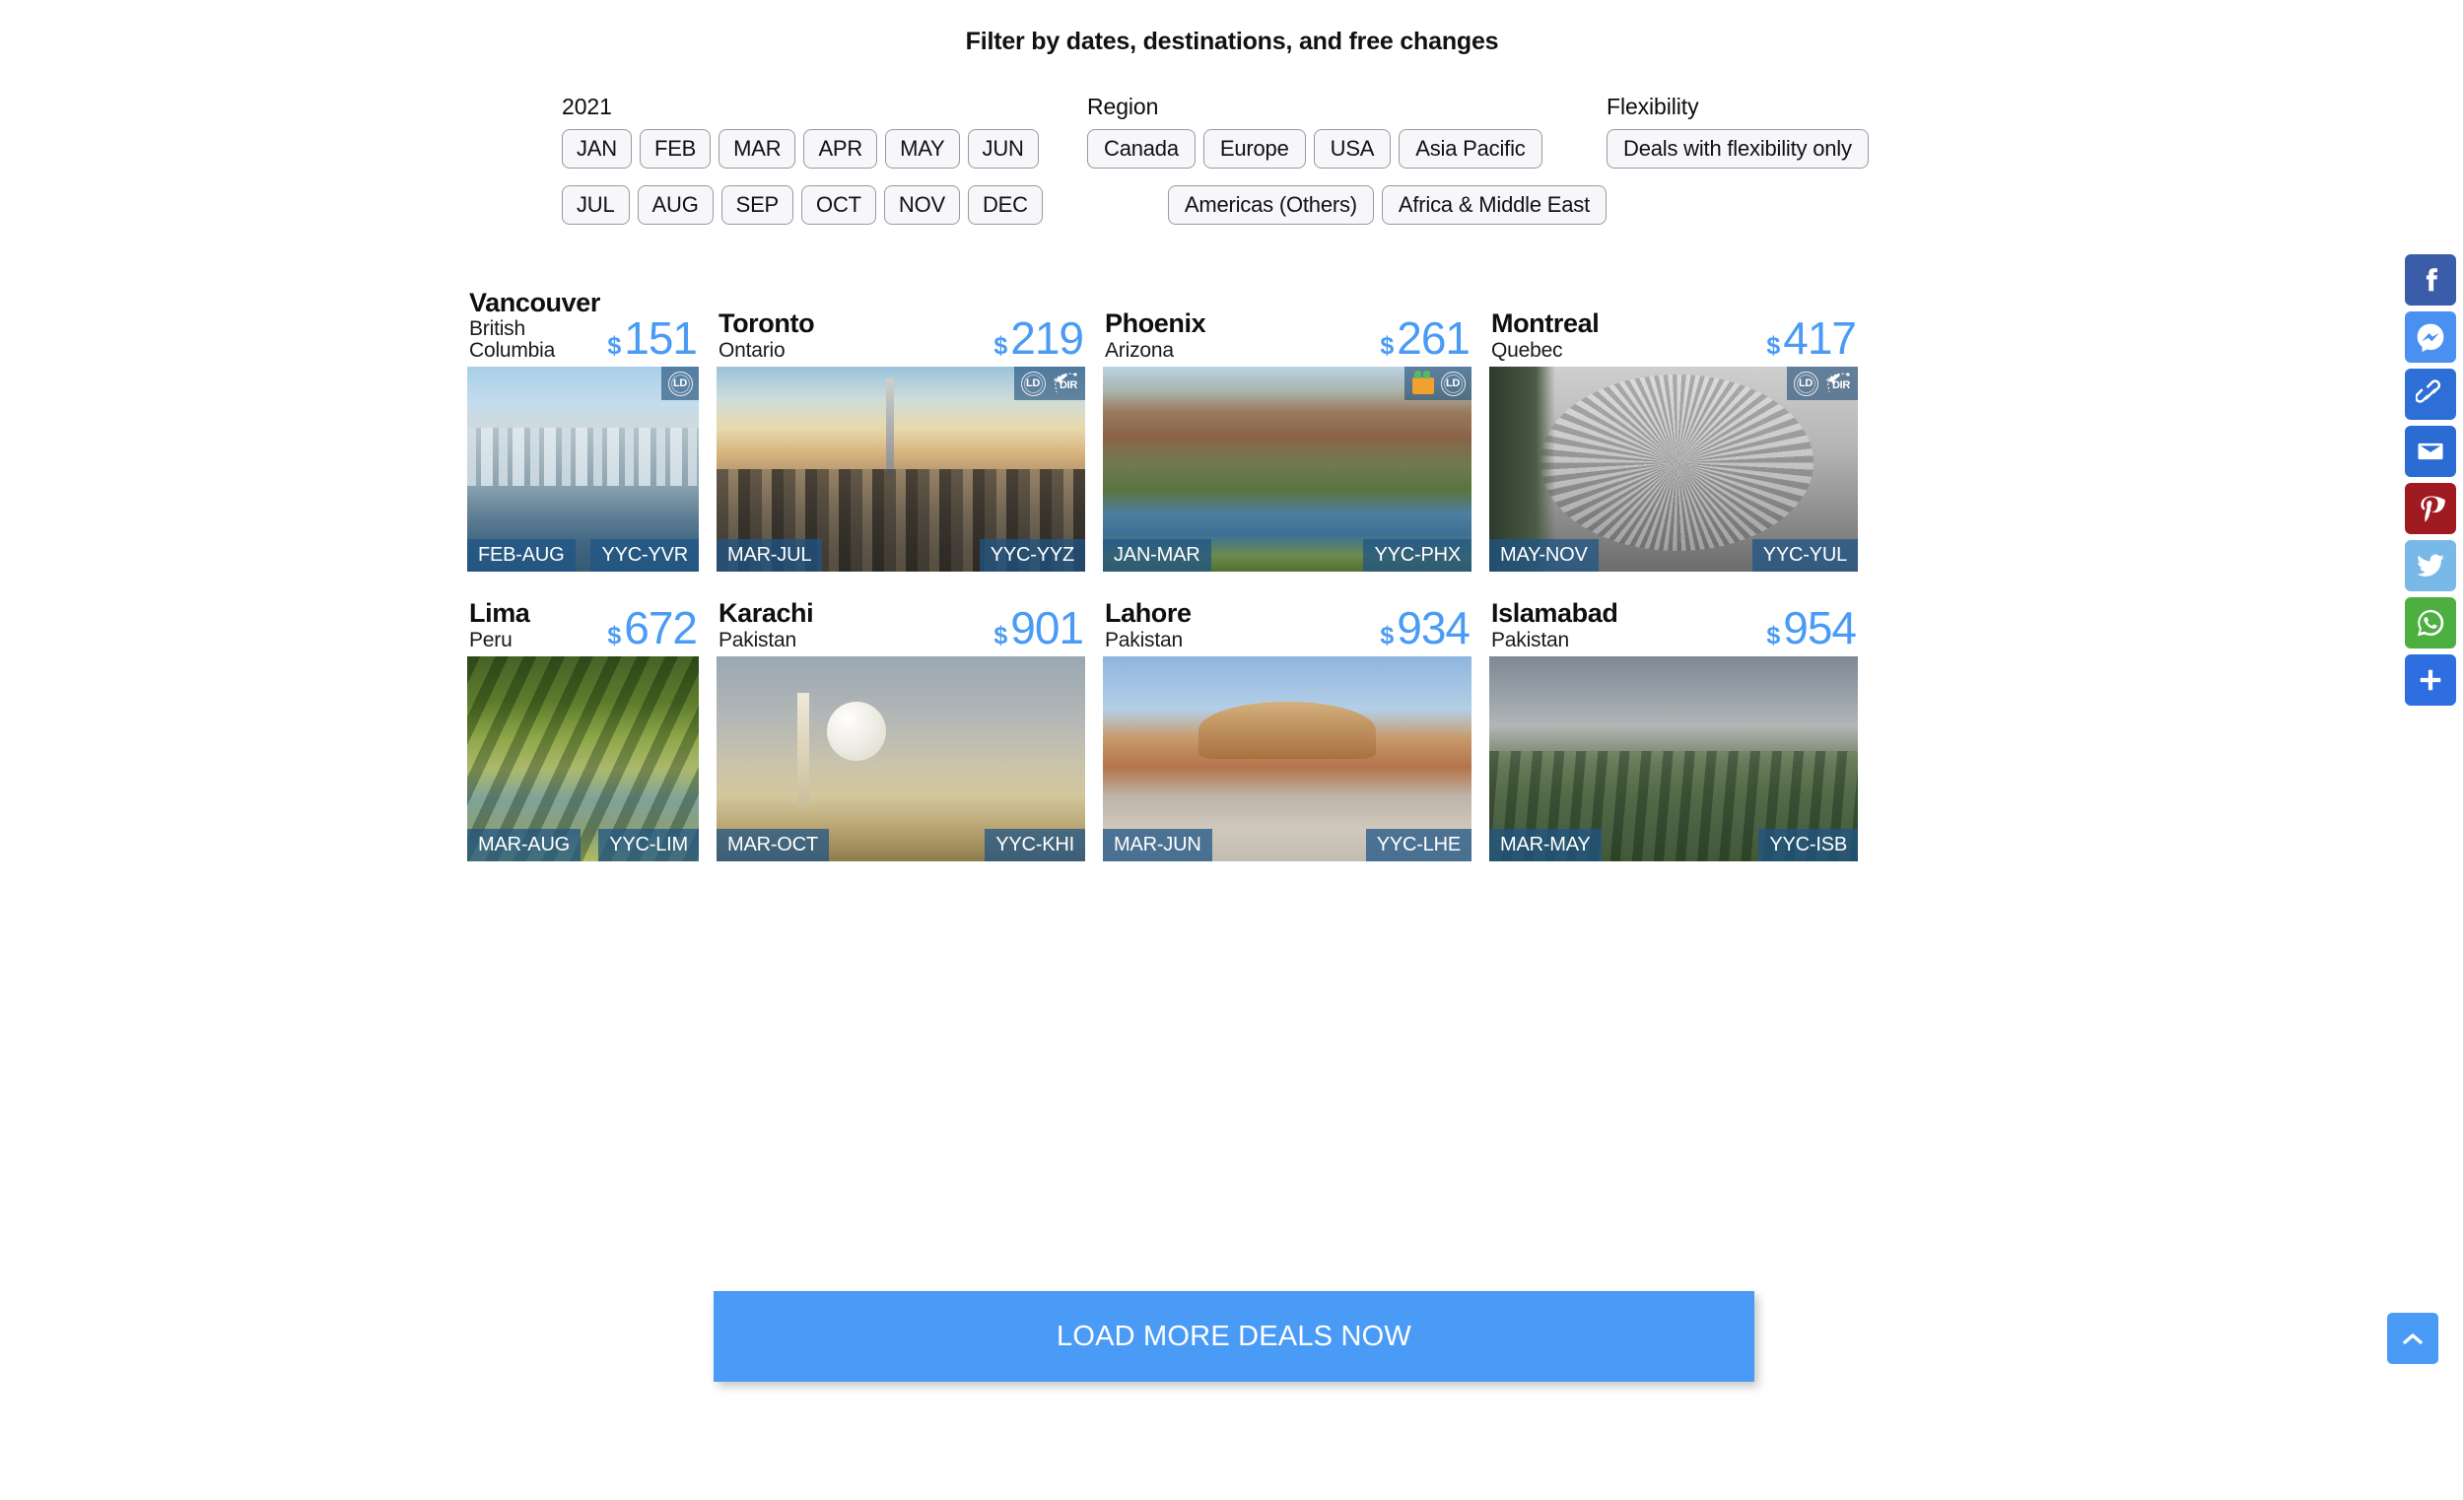  What do you see at coordinates (1673, 758) in the screenshot?
I see `deal-photo: MAR-MAY YYC-ISB` at bounding box center [1673, 758].